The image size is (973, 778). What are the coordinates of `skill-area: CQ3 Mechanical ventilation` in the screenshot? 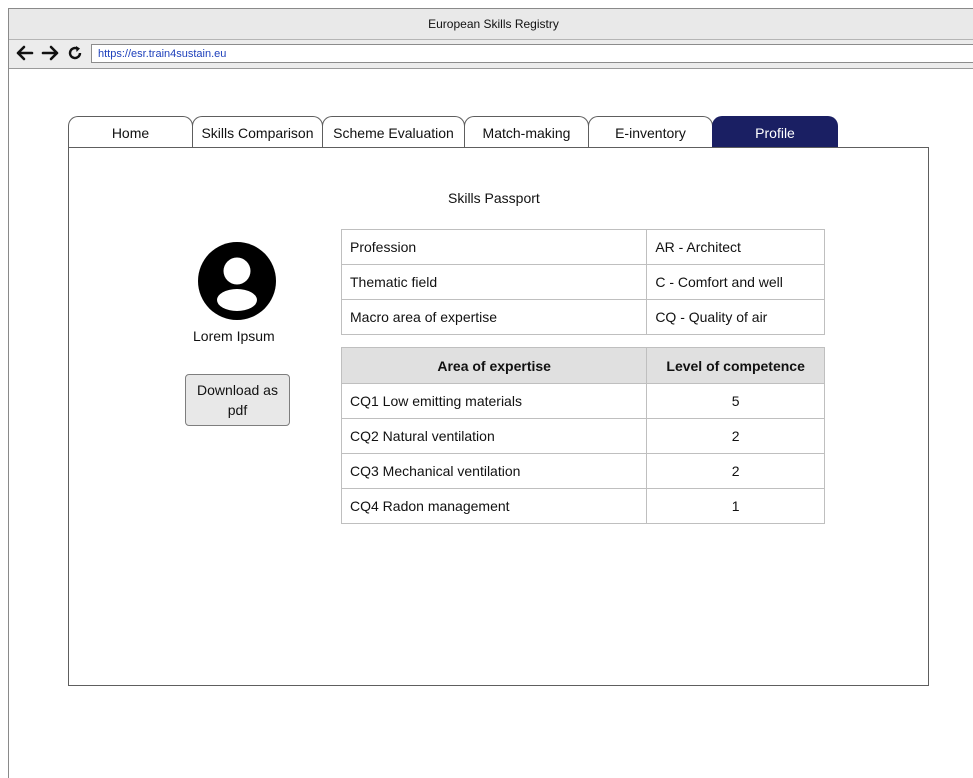 It's located at (494, 471).